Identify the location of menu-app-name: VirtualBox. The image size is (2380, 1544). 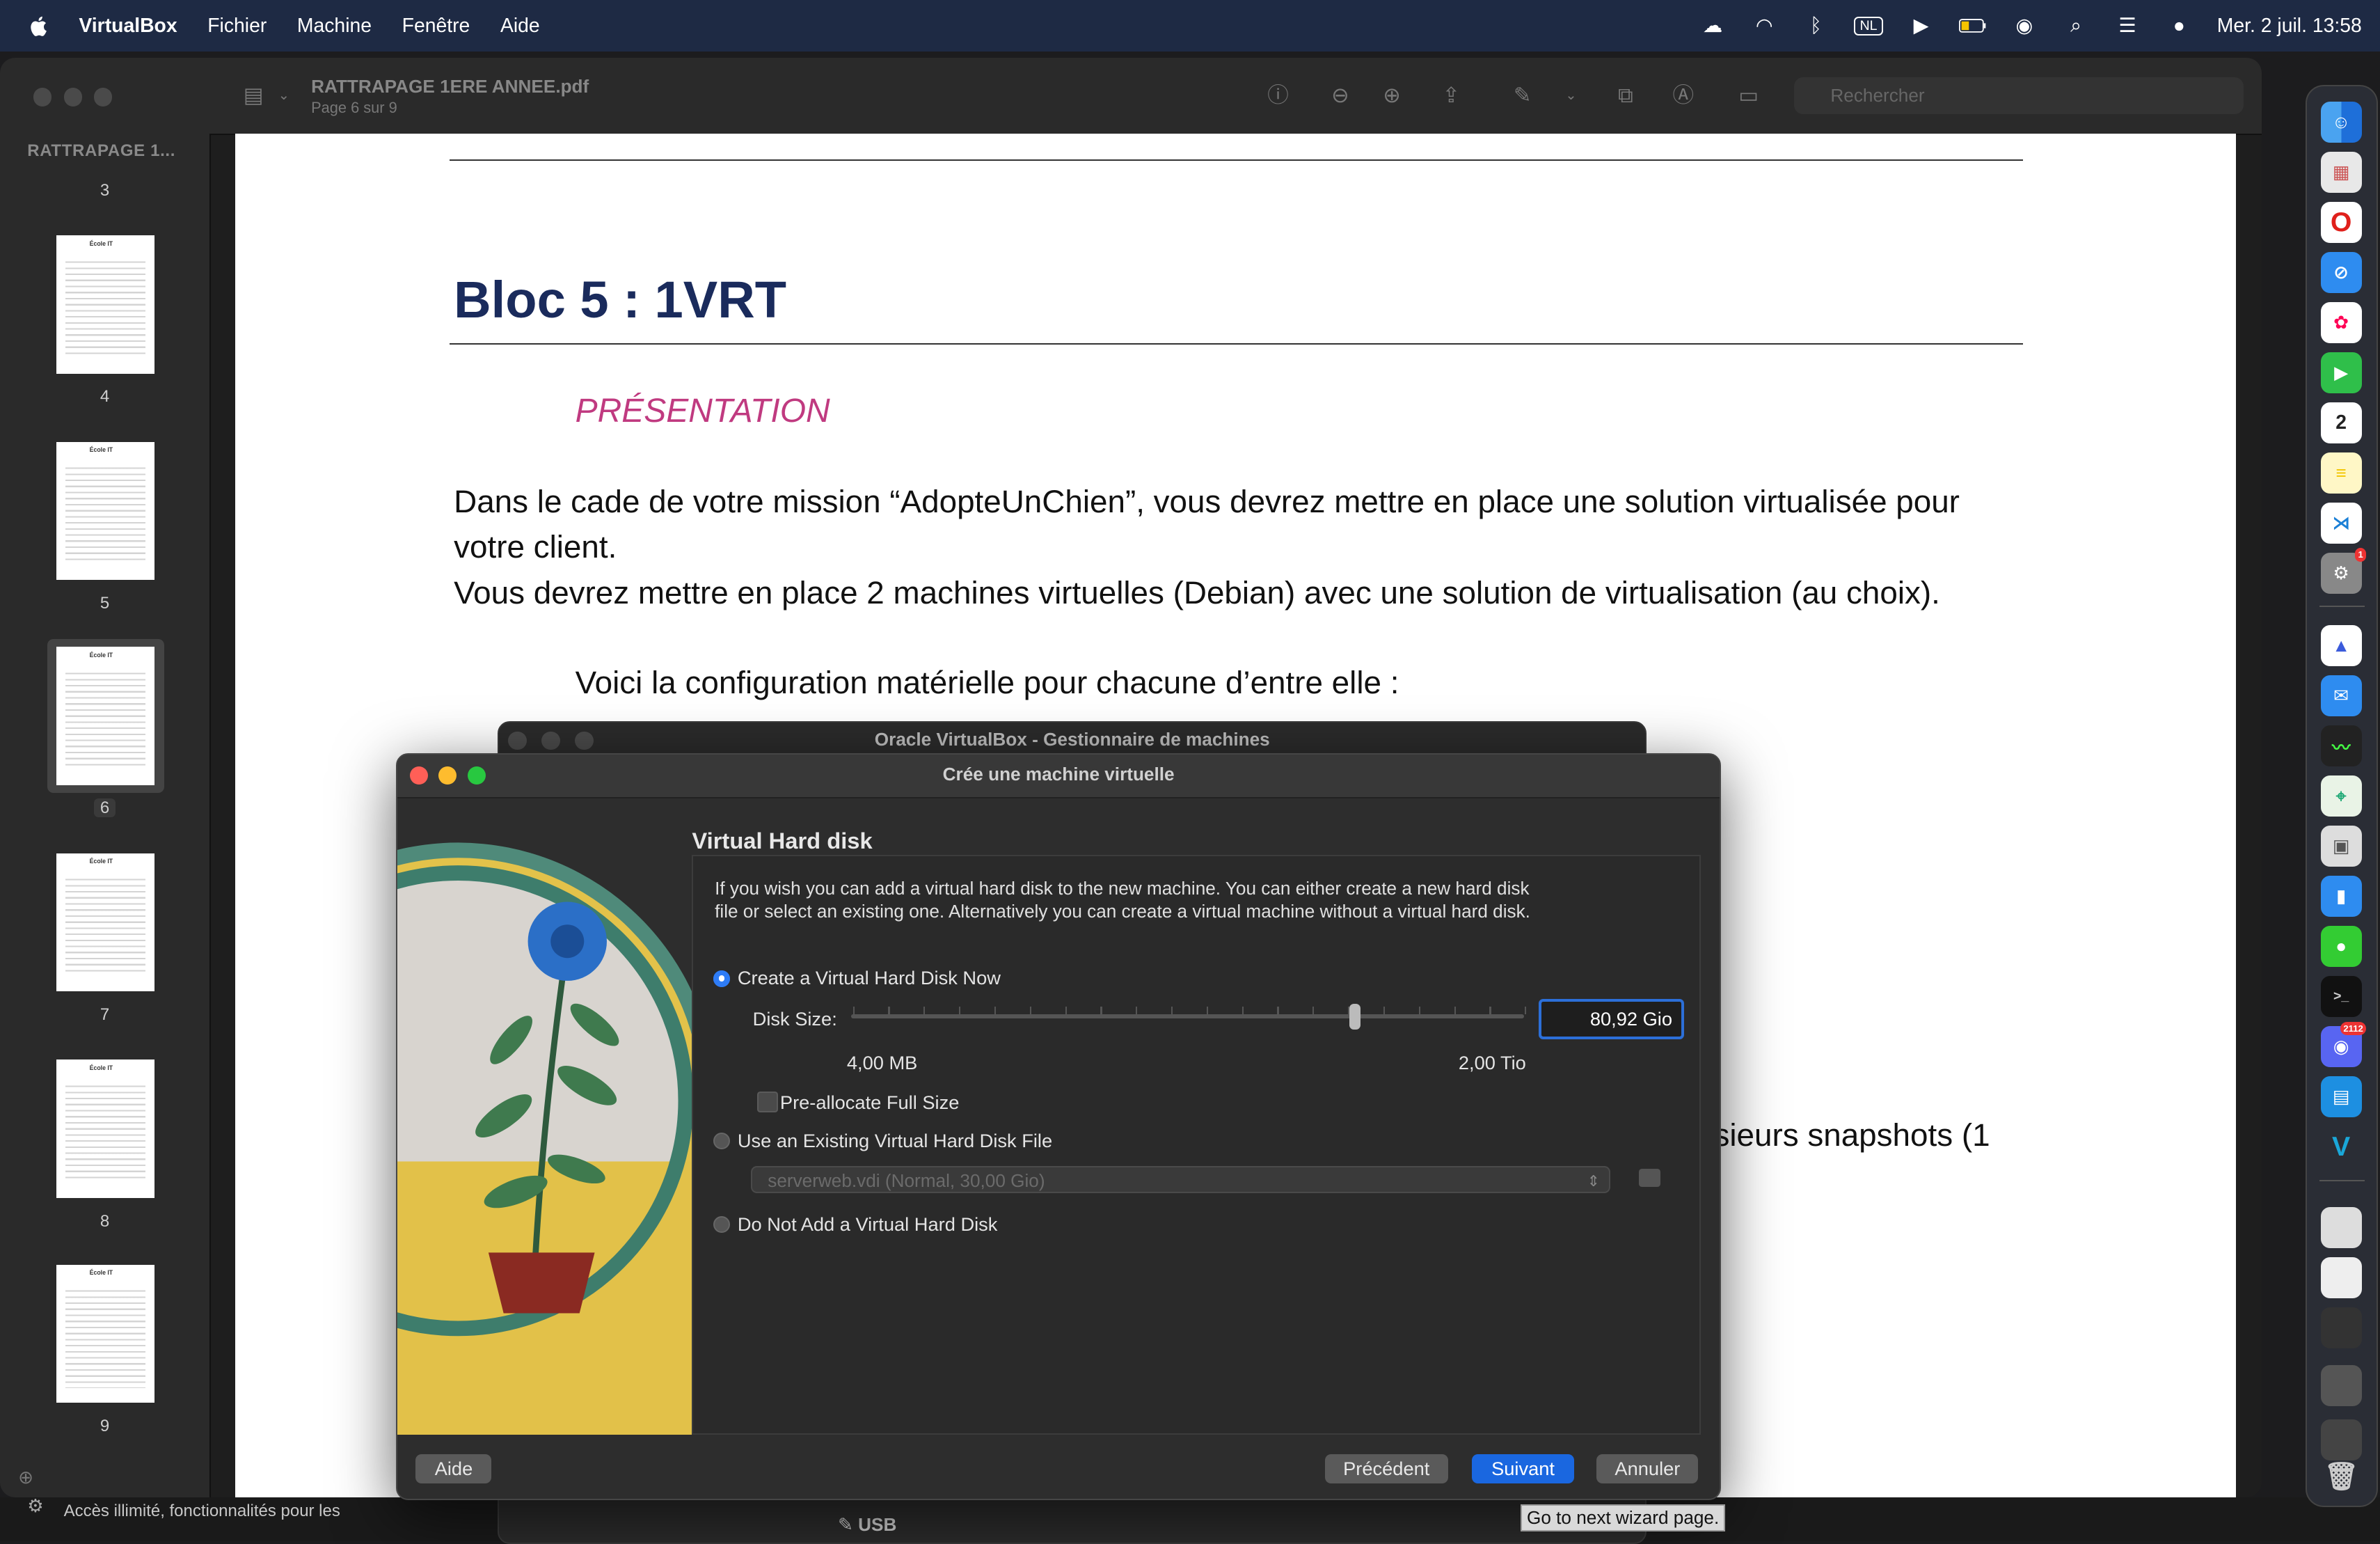
(128, 27).